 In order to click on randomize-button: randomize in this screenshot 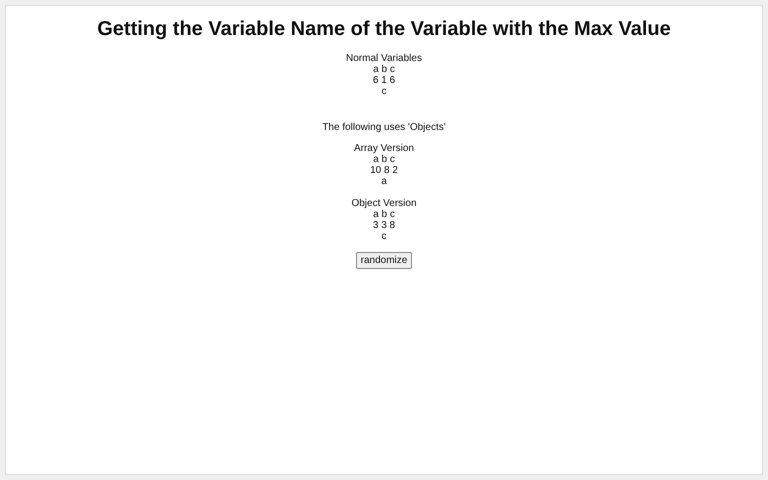, I will do `click(384, 260)`.